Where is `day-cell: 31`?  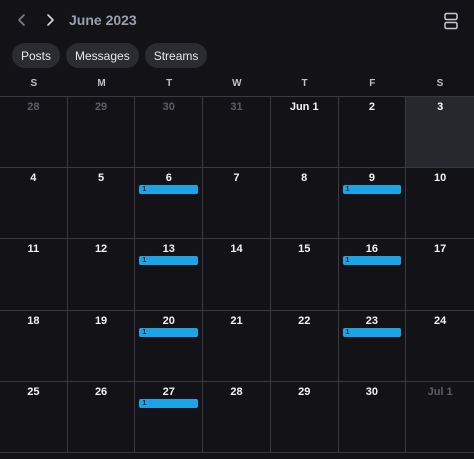
day-cell: 31 is located at coordinates (237, 133).